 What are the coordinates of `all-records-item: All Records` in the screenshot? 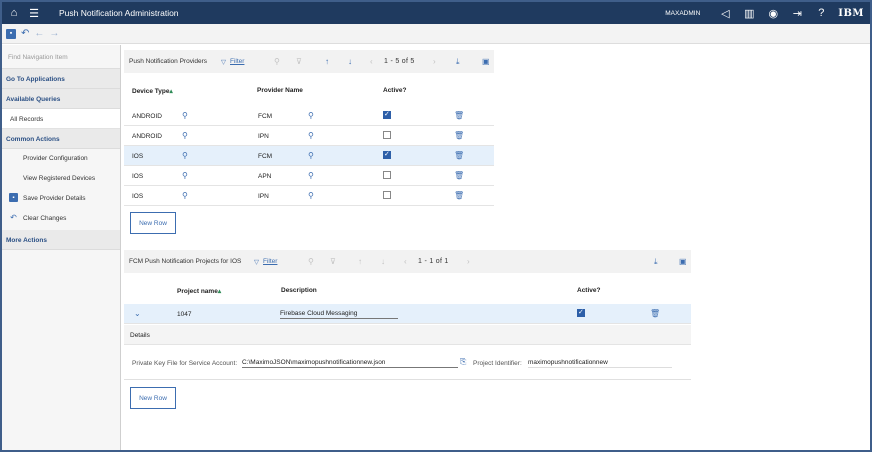 It's located at (61, 119).